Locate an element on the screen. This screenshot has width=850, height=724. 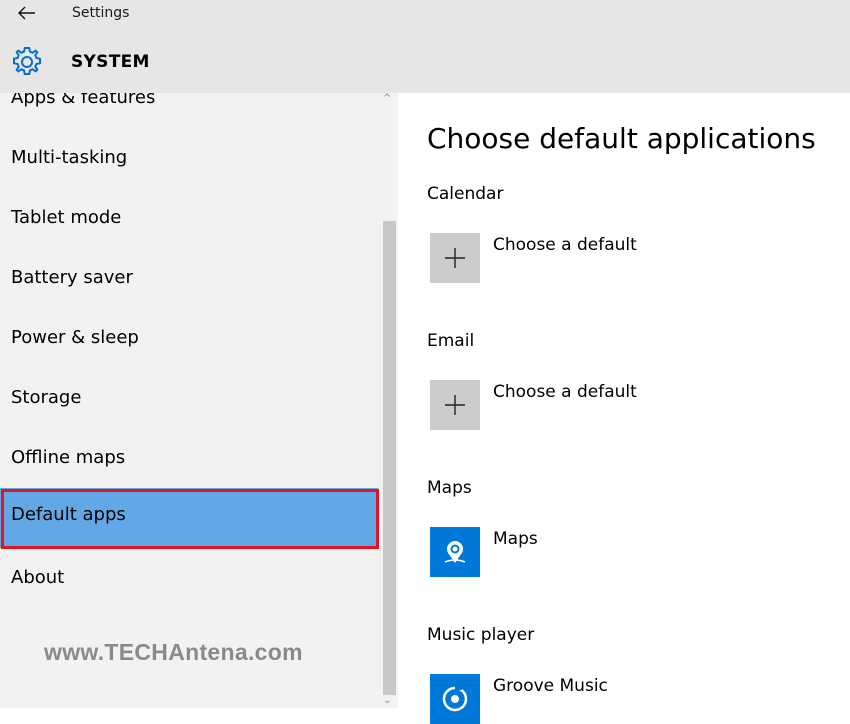
sidebar-item-label: About is located at coordinates (38, 577).